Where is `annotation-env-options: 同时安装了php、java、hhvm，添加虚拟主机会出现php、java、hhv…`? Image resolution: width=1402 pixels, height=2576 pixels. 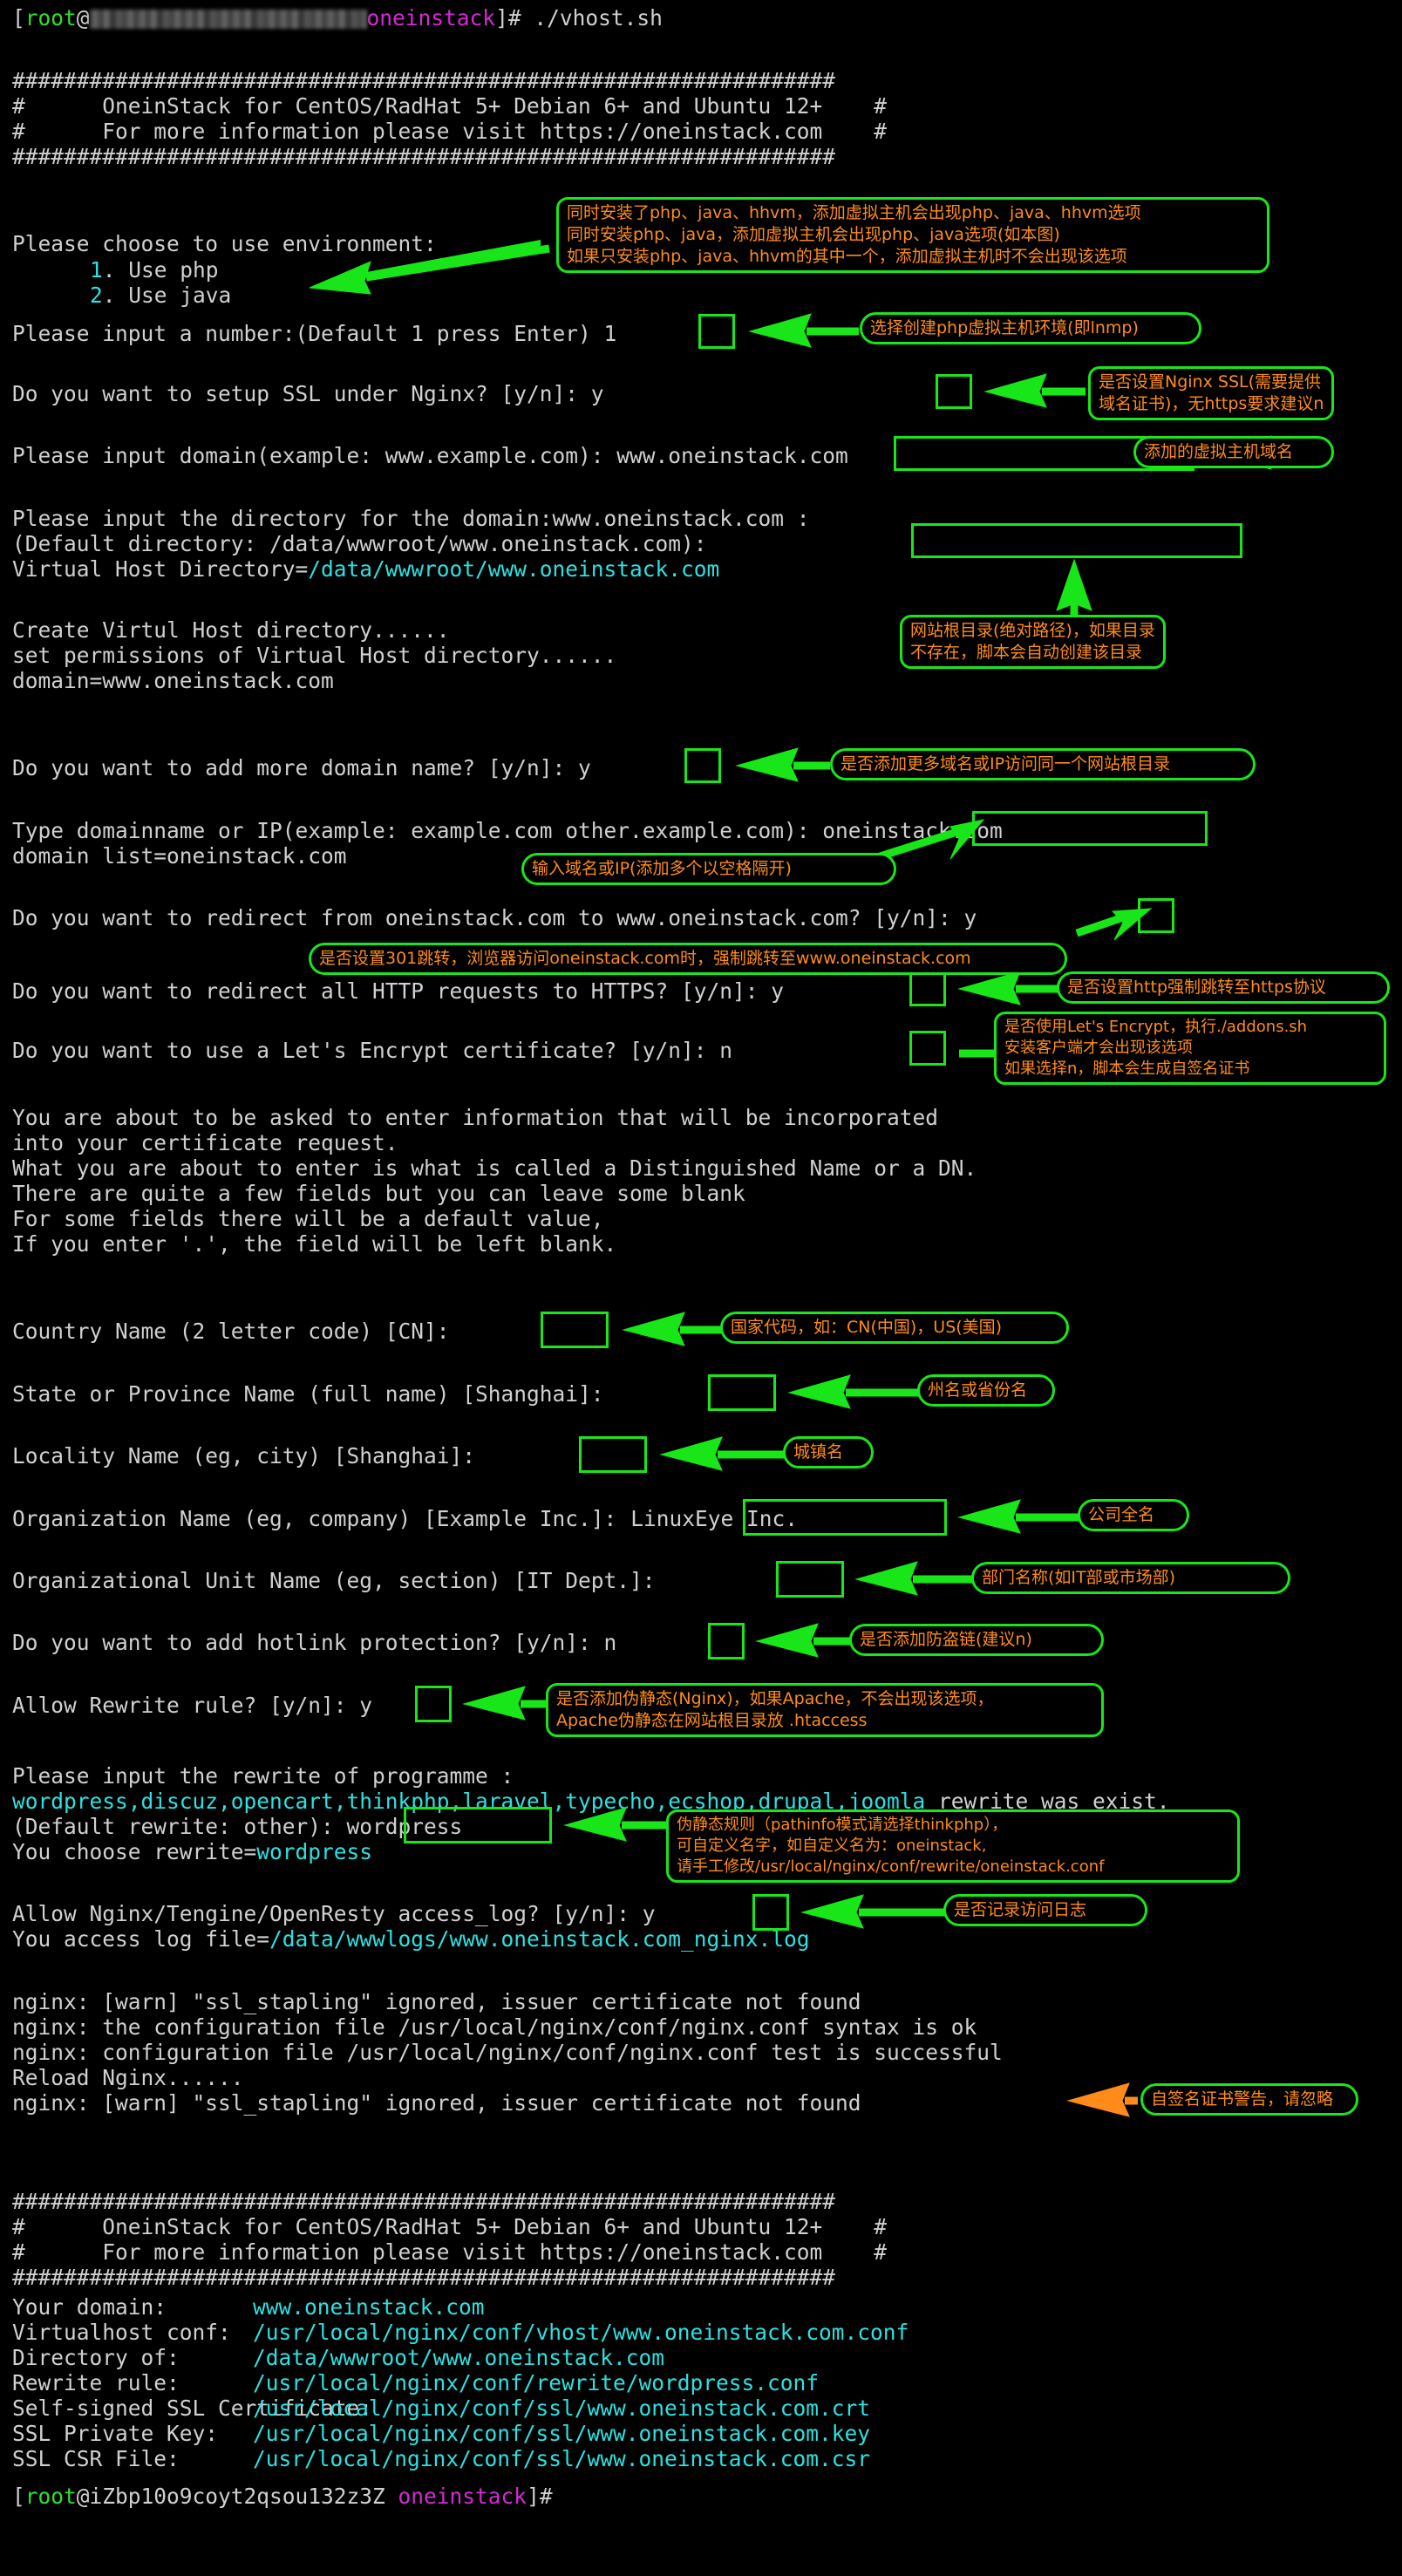
annotation-env-options: 同时安装了php、java、hhvm，添加虚拟主机会出现php、java、hhv… is located at coordinates (912, 235).